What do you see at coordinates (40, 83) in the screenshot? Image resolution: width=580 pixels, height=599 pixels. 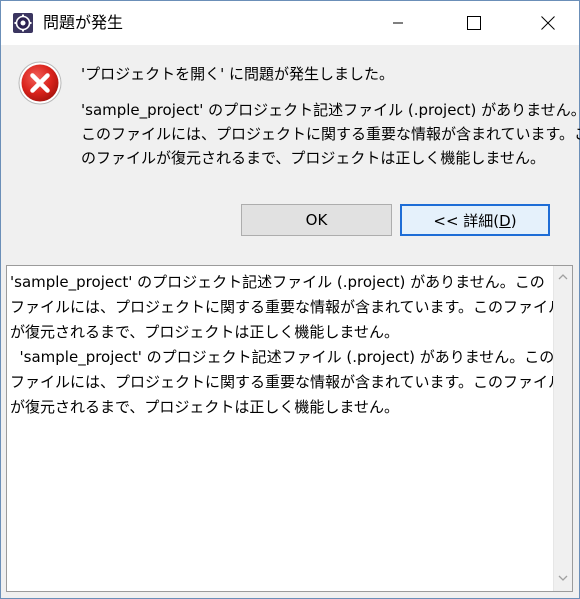 I see `error-icon` at bounding box center [40, 83].